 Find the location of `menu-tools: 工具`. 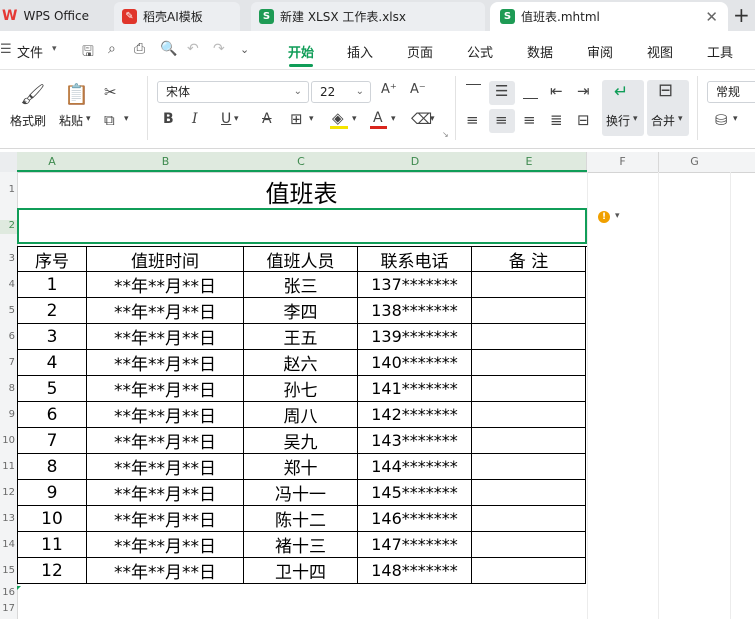

menu-tools: 工具 is located at coordinates (720, 51).